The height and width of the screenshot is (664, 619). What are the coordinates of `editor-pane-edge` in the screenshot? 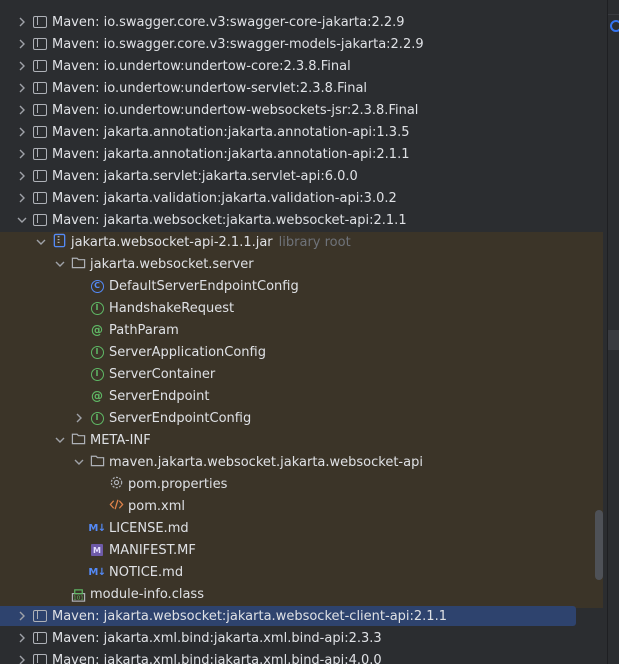 It's located at (613, 332).